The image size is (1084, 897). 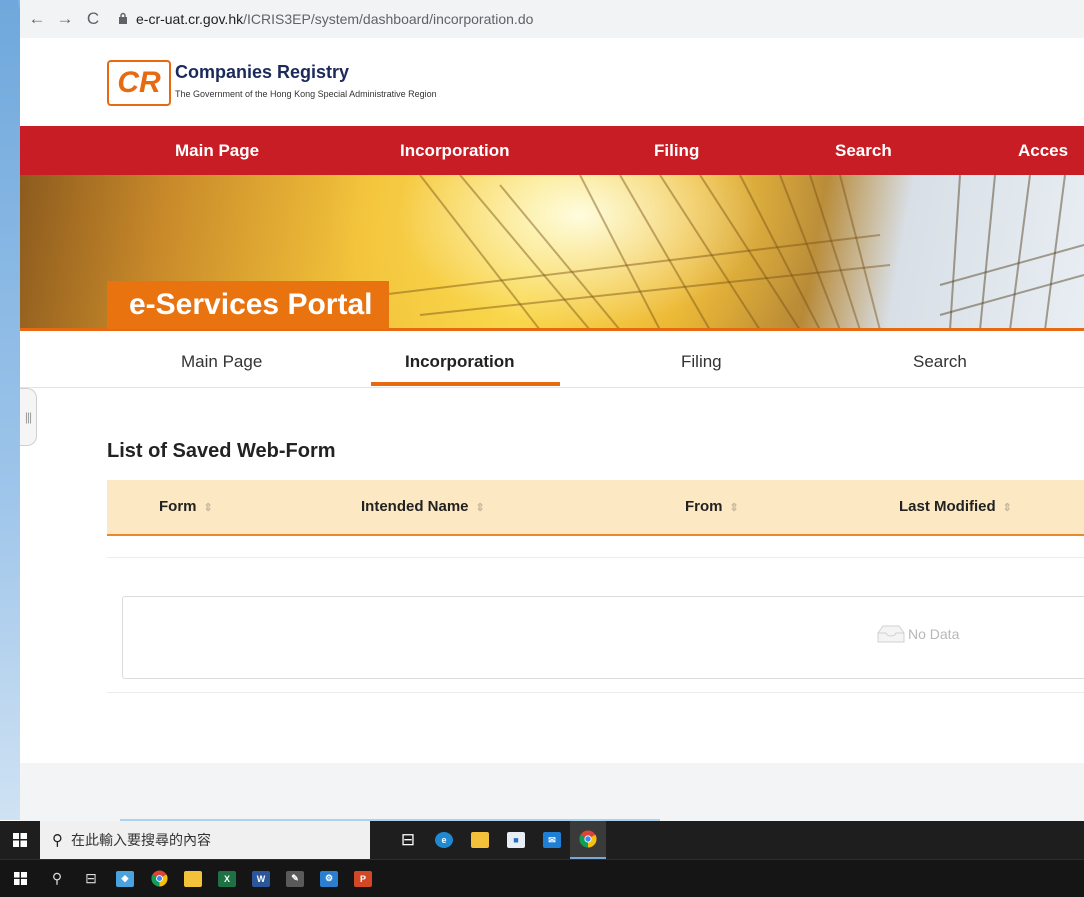 What do you see at coordinates (465, 384) in the screenshot?
I see `active-tab-indicator` at bounding box center [465, 384].